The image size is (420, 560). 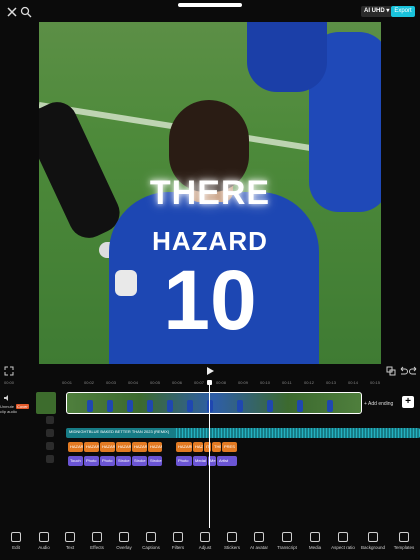 What do you see at coordinates (50, 433) in the screenshot?
I see `audio-track-icon` at bounding box center [50, 433].